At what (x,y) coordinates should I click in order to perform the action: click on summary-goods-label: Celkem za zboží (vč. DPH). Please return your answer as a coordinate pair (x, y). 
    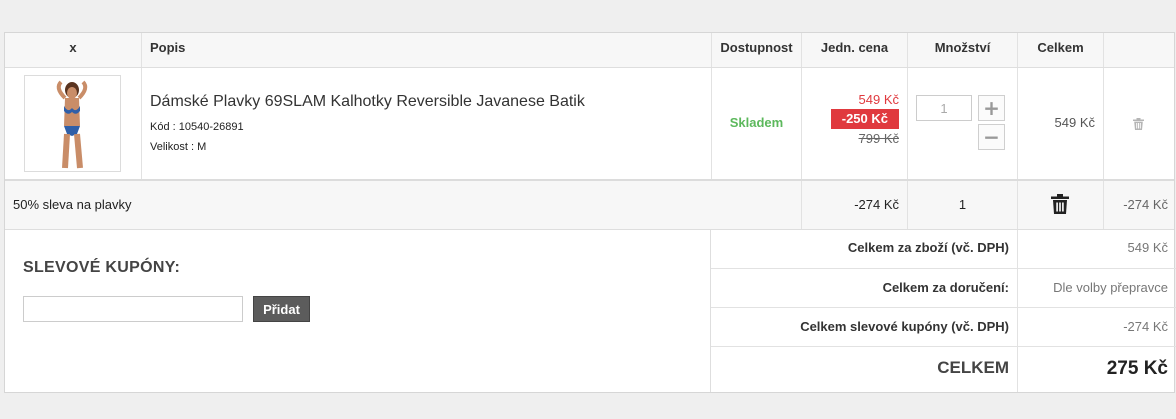
    Looking at the image, I should click on (864, 249).